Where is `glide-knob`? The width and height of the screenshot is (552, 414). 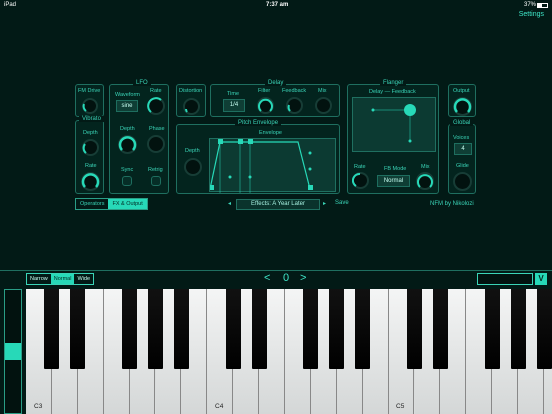 glide-knob is located at coordinates (462, 181).